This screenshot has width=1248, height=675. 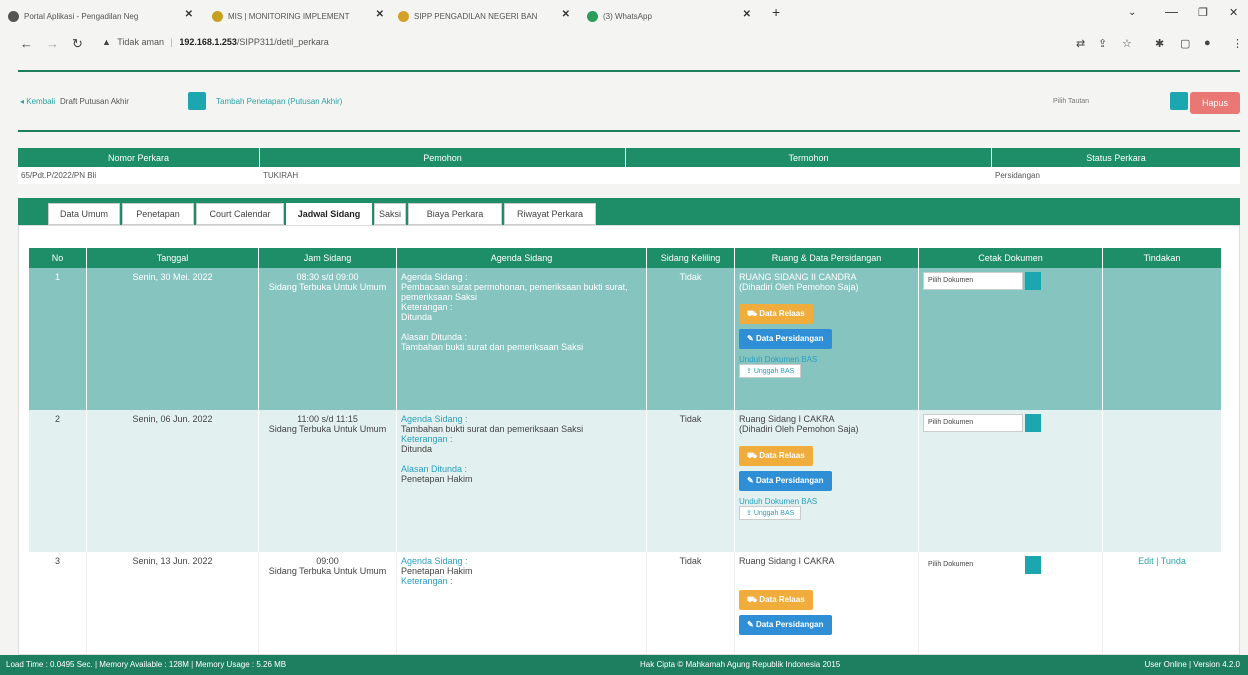 What do you see at coordinates (240, 214) in the screenshot?
I see `tab-court-calendar: Court Calendar` at bounding box center [240, 214].